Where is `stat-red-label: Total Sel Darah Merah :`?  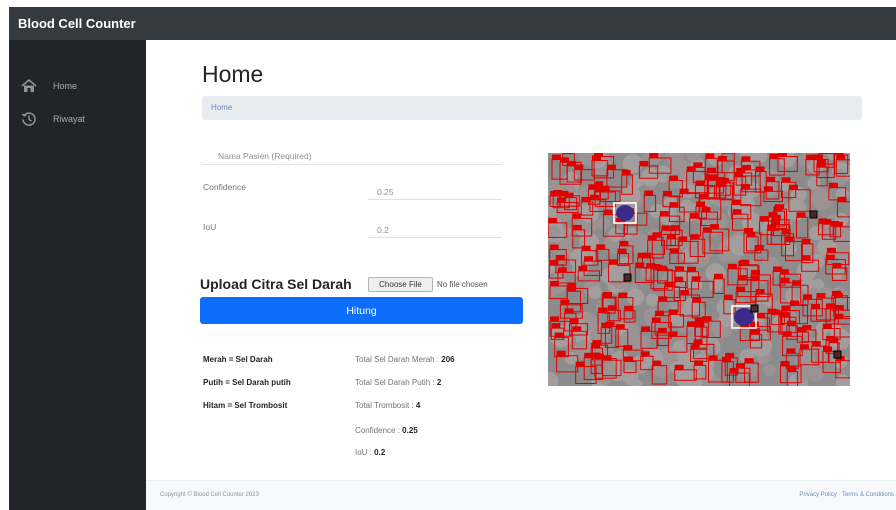 stat-red-label: Total Sel Darah Merah : is located at coordinates (397, 359).